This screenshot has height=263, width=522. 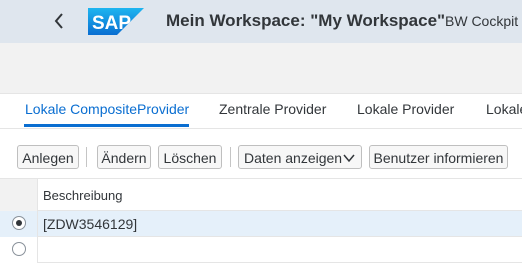 What do you see at coordinates (261, 224) in the screenshot?
I see `table-row: [ZDW3546129]` at bounding box center [261, 224].